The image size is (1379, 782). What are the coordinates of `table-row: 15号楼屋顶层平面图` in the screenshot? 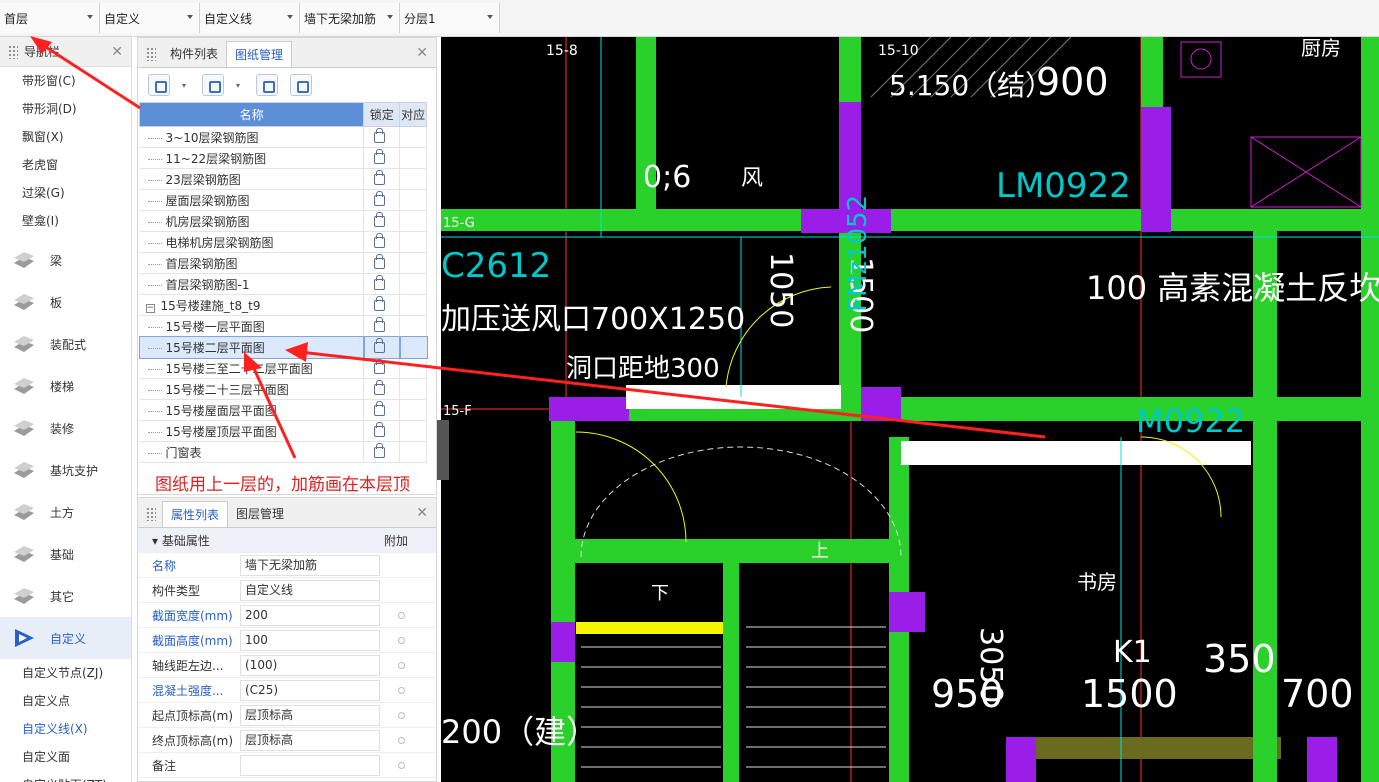 It's located at (283, 431).